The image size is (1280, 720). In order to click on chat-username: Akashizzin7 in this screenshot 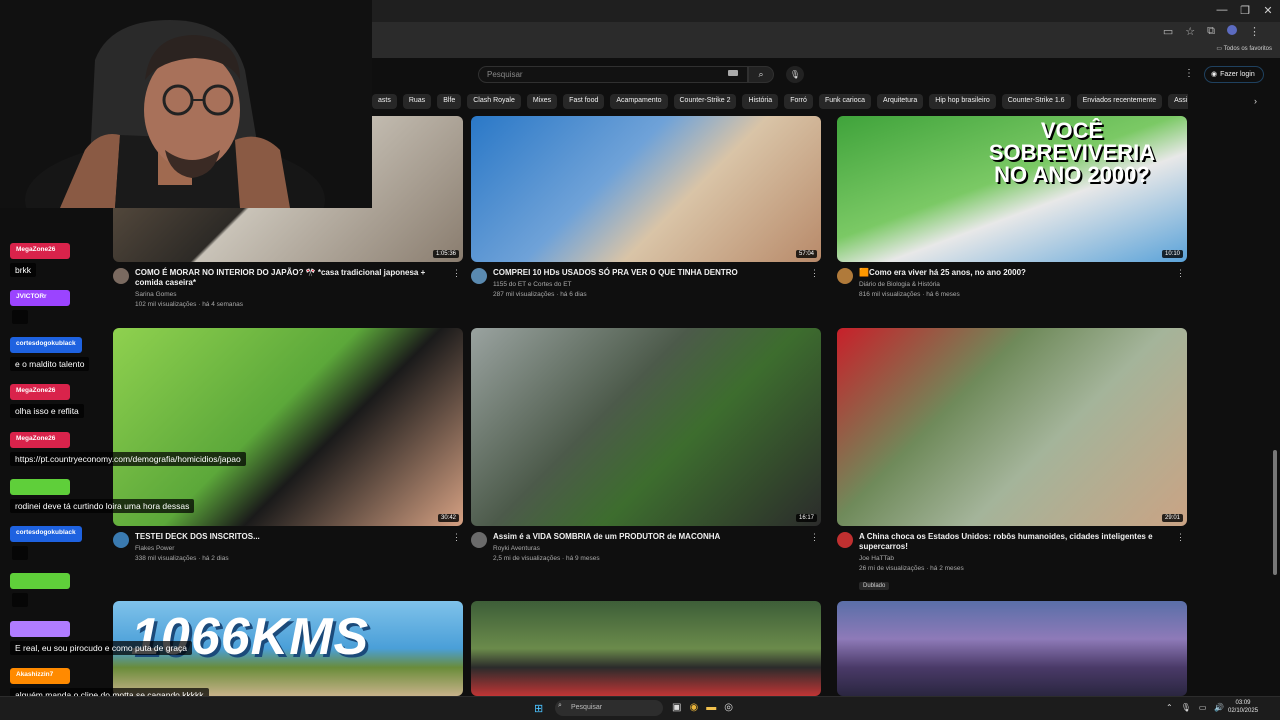, I will do `click(40, 676)`.